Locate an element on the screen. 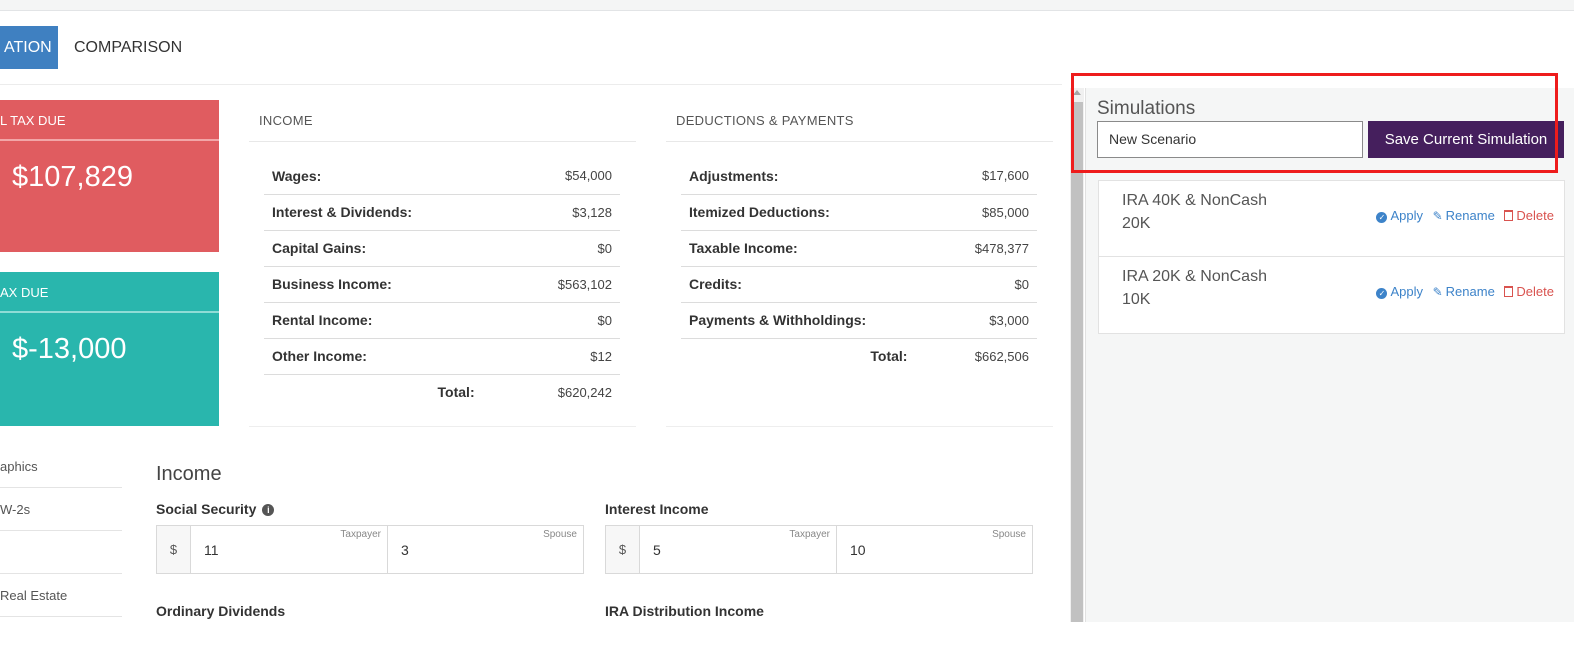  row-label: Other Income: is located at coordinates (389, 356).